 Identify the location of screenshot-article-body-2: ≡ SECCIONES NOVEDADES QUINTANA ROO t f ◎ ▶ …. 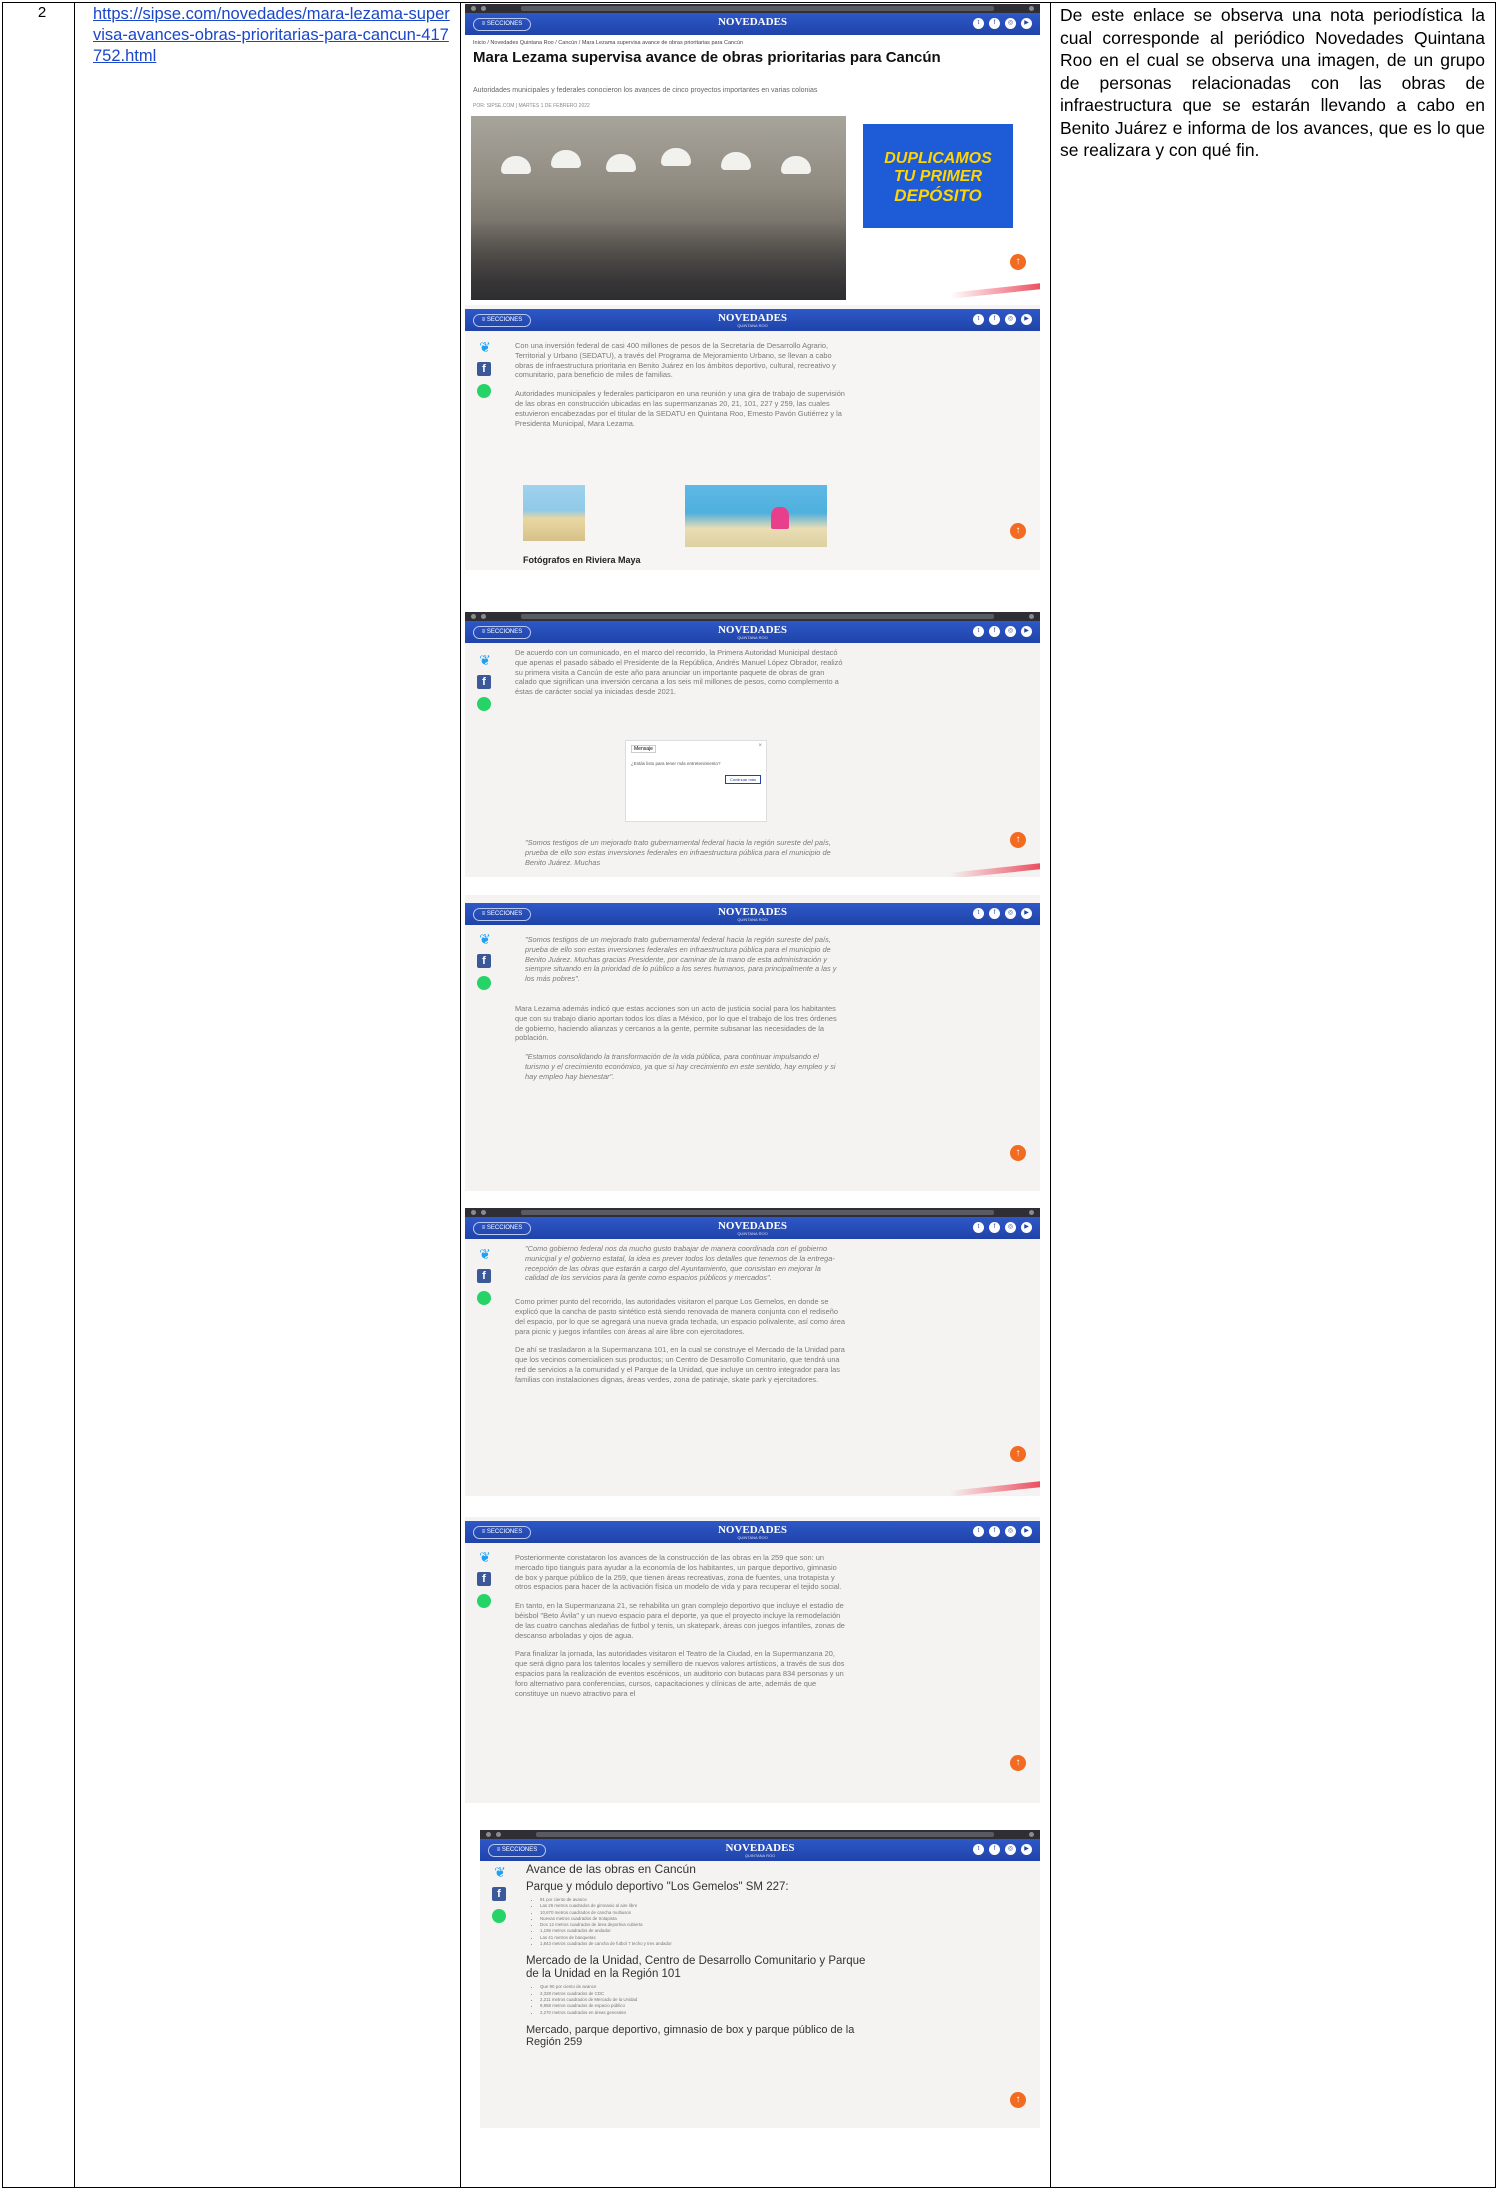
(752, 744).